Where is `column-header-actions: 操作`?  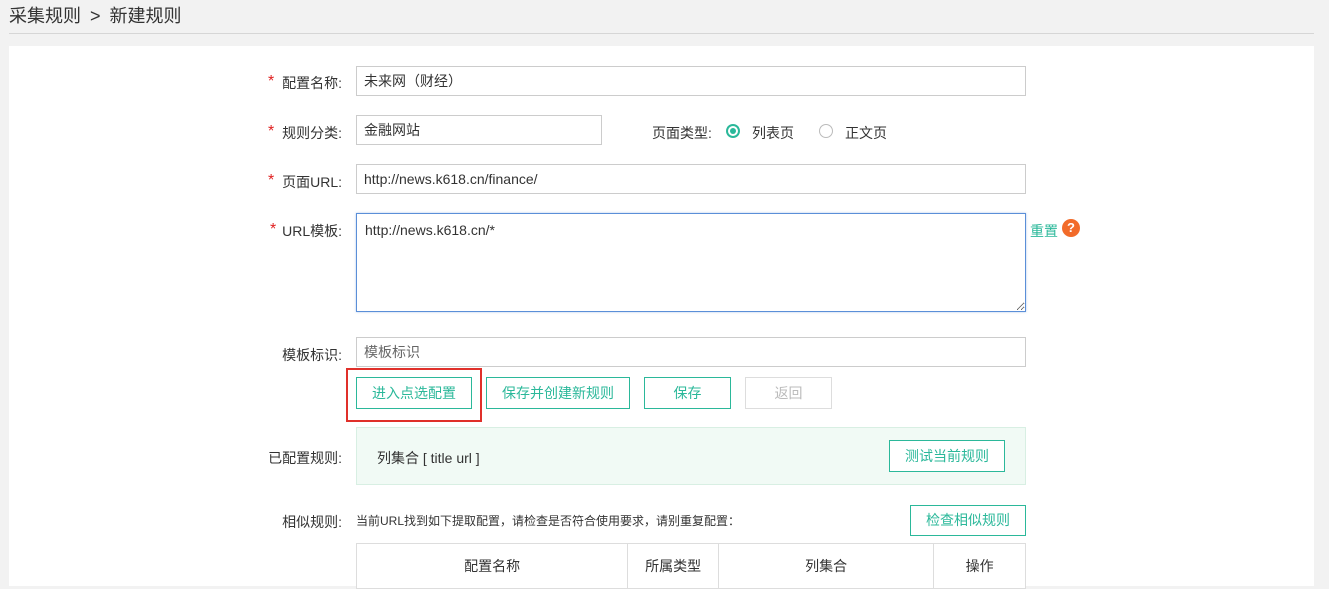
column-header-actions: 操作 is located at coordinates (979, 566).